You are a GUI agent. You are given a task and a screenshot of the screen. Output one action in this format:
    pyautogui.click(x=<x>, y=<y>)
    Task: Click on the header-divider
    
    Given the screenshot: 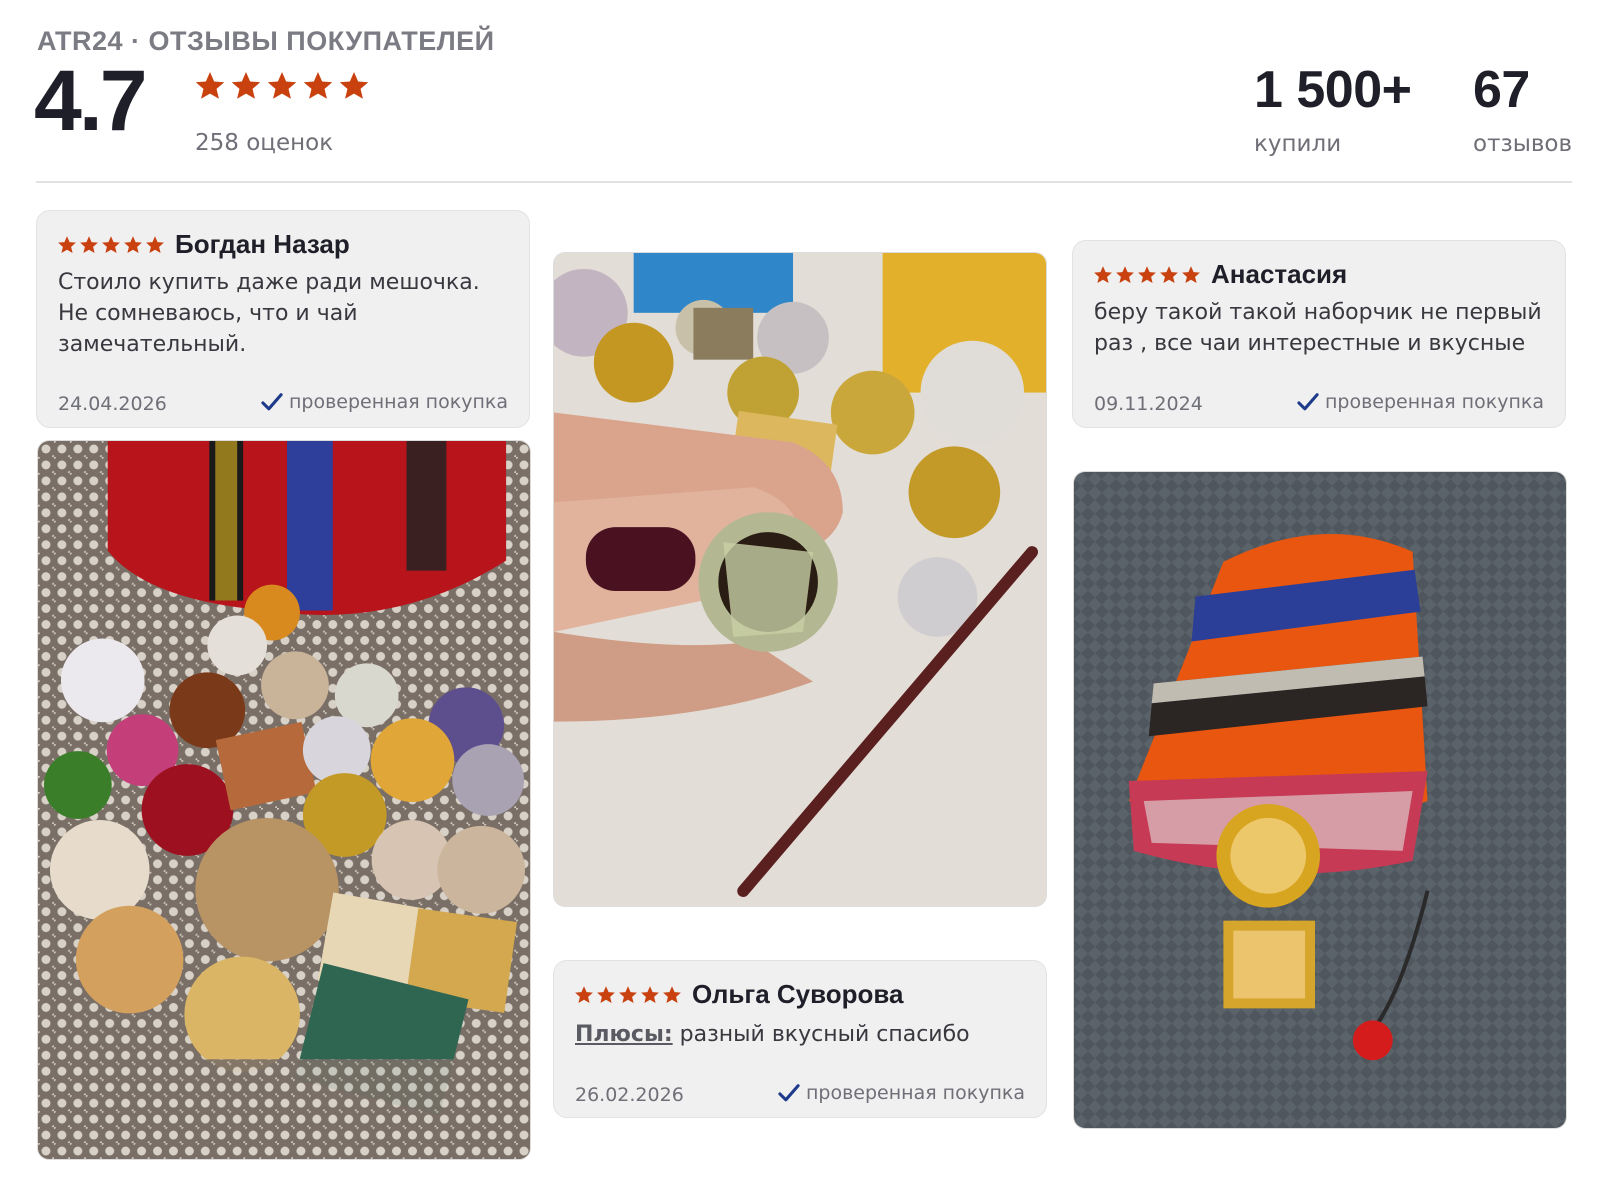 What is the action you would take?
    pyautogui.click(x=804, y=182)
    